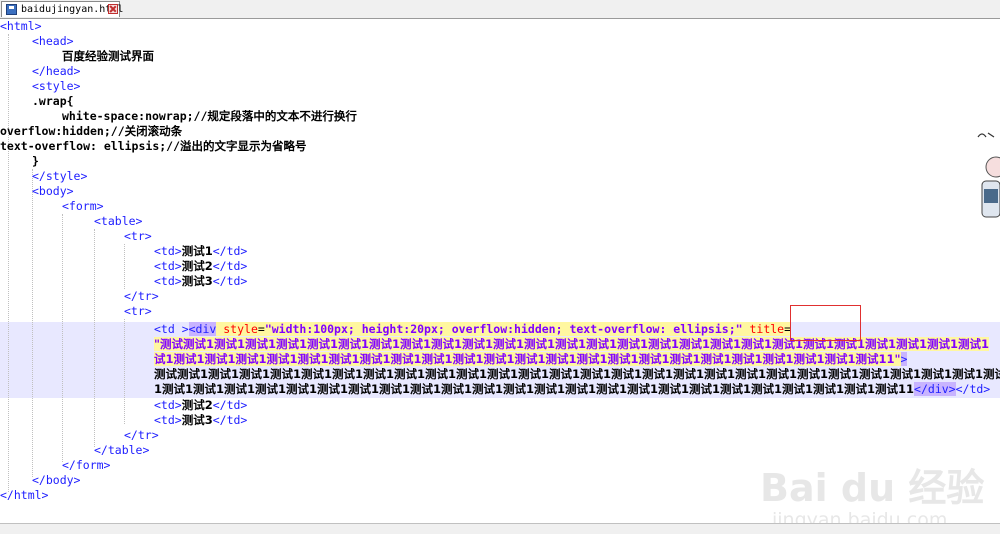  What do you see at coordinates (500, 528) in the screenshot?
I see `status-bar` at bounding box center [500, 528].